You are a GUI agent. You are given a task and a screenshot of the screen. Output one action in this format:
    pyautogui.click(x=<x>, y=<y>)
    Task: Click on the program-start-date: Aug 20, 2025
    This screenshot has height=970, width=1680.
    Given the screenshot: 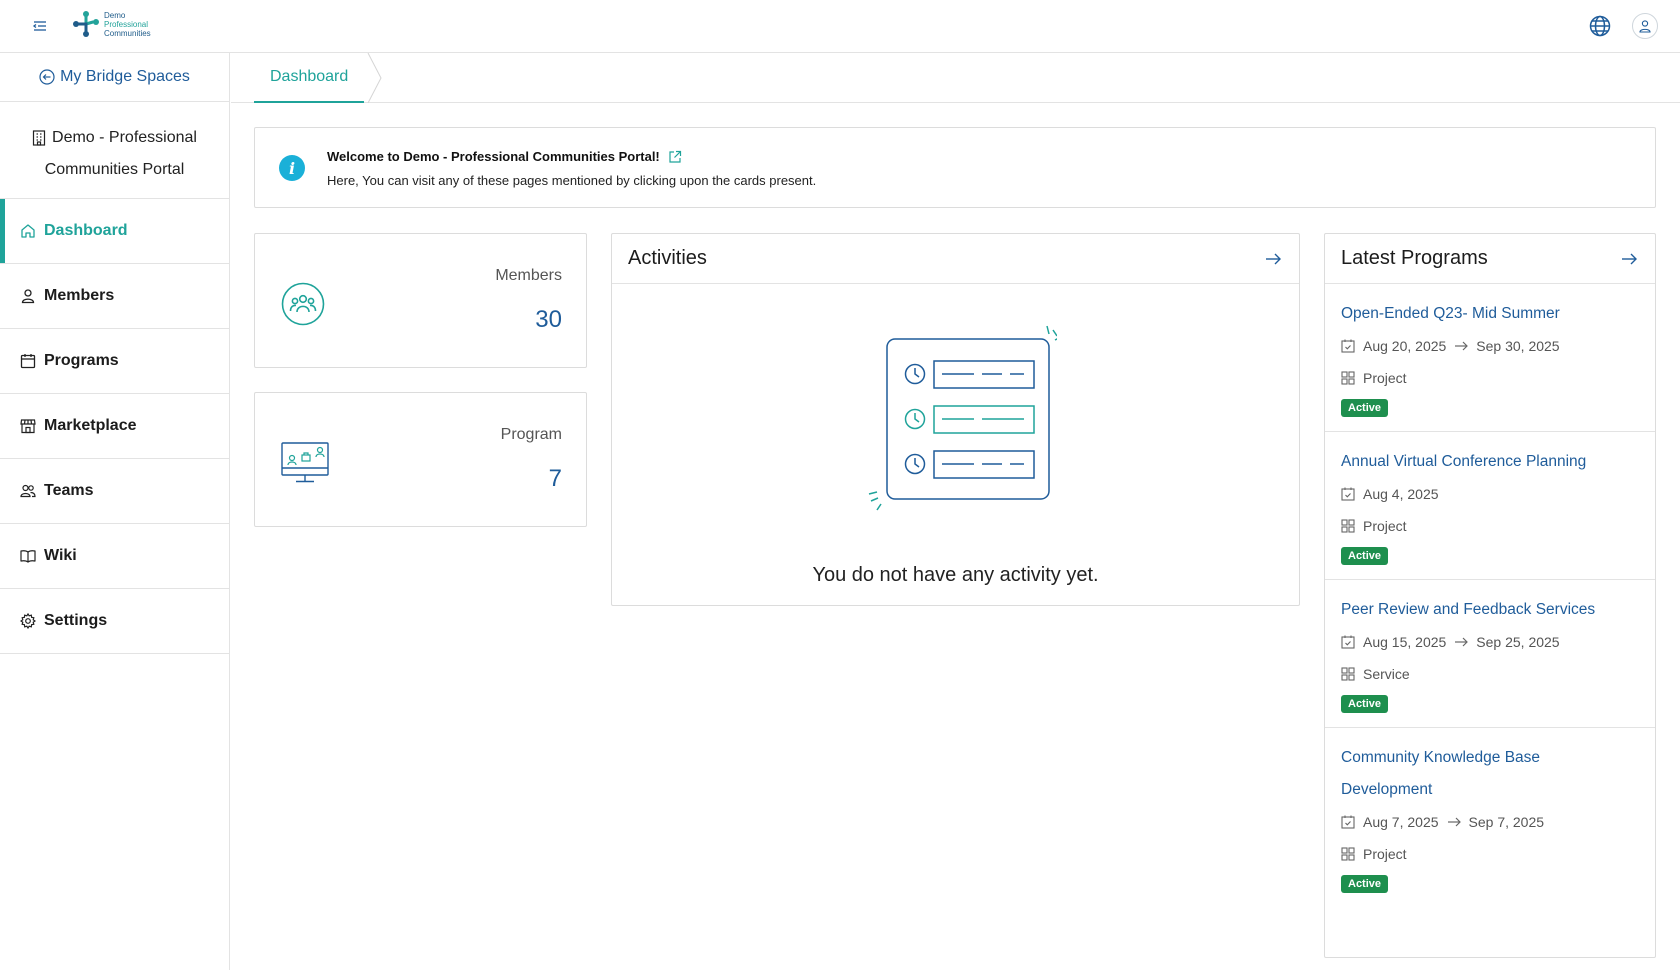 What is the action you would take?
    pyautogui.click(x=1405, y=346)
    